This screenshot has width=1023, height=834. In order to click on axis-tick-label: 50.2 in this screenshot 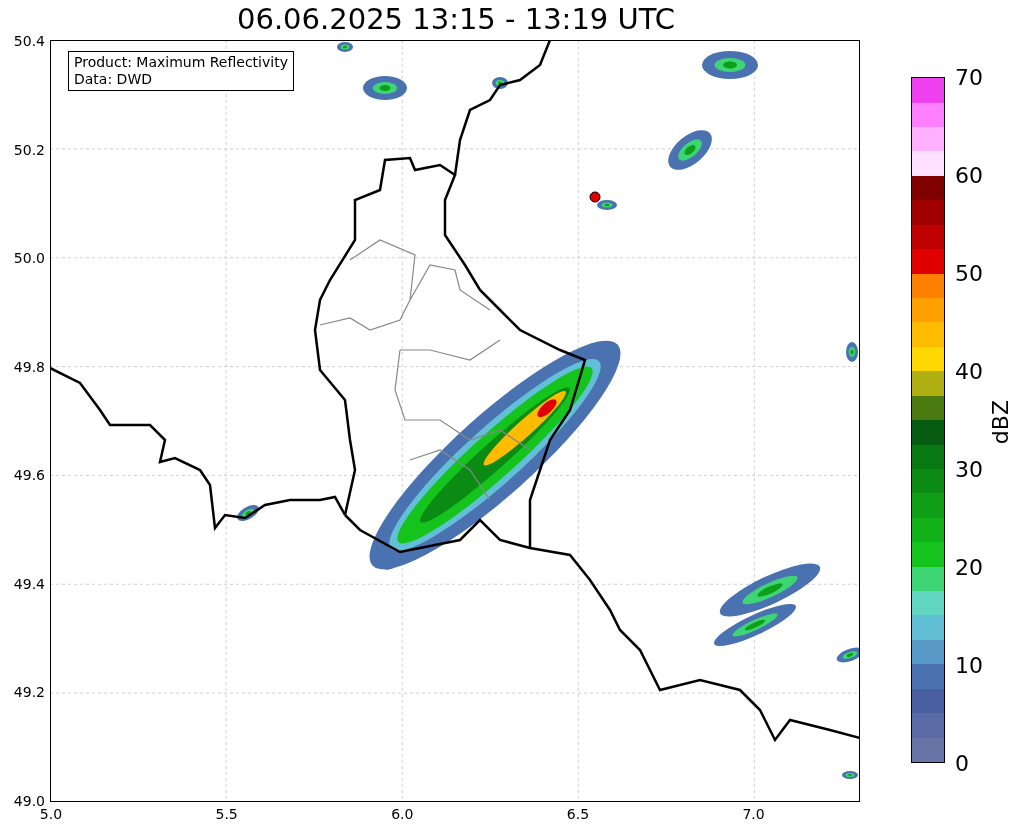, I will do `click(29, 149)`.